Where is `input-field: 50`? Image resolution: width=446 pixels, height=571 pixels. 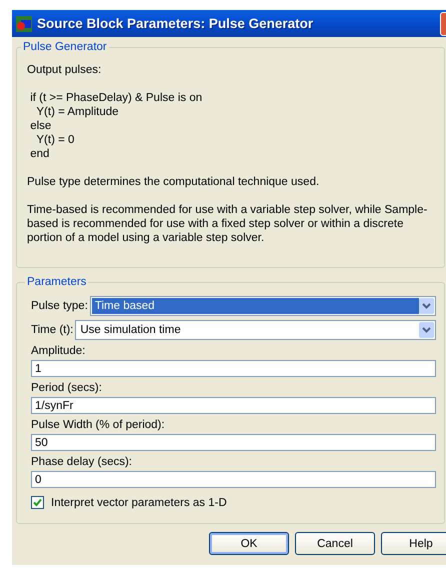 input-field: 50 is located at coordinates (233, 442).